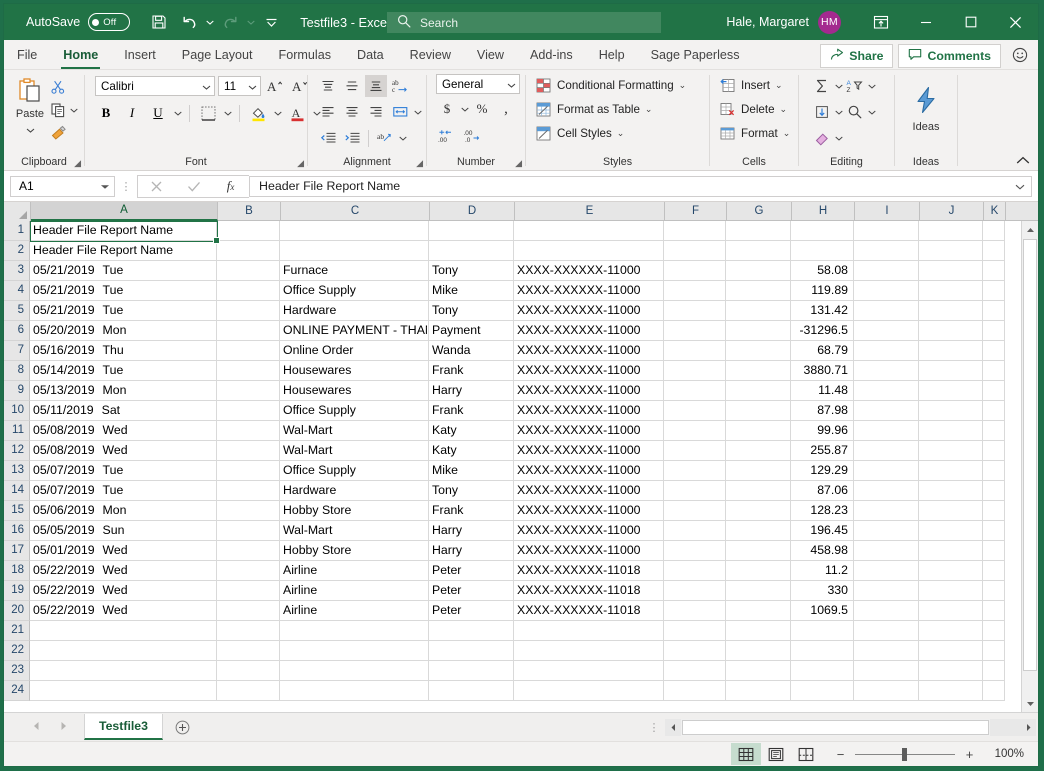 This screenshot has width=1044, height=771. What do you see at coordinates (354, 231) in the screenshot?
I see `cell-C1` at bounding box center [354, 231].